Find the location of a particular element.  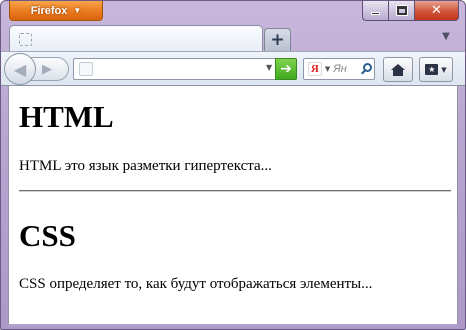

home-icon is located at coordinates (398, 69).